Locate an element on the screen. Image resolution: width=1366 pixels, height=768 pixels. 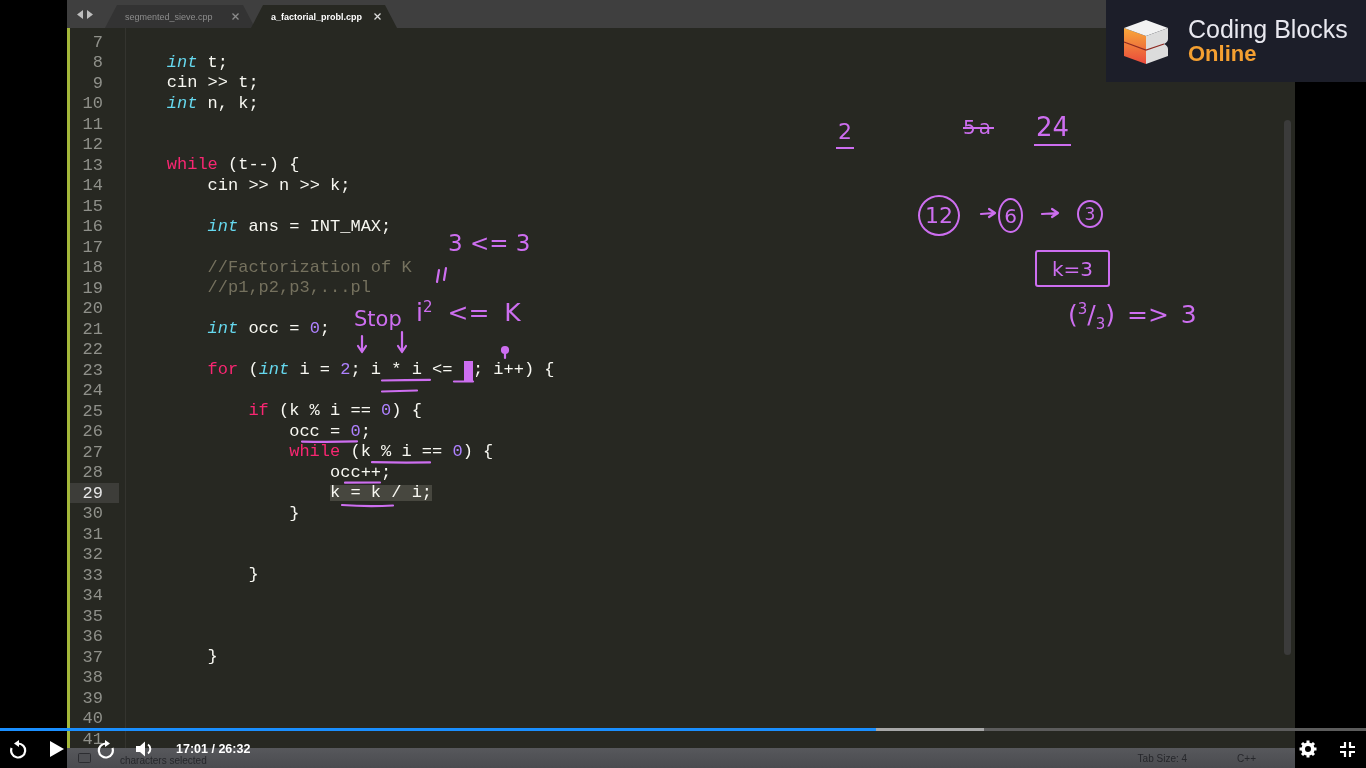
line-number: 11 is located at coordinates (92, 124).